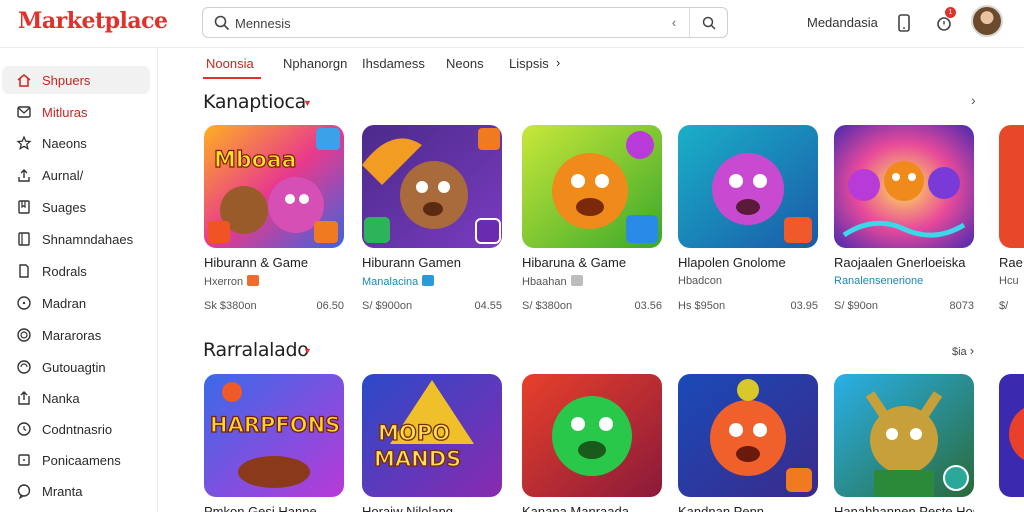  What do you see at coordinates (232, 78) in the screenshot?
I see `tab-active-indicator` at bounding box center [232, 78].